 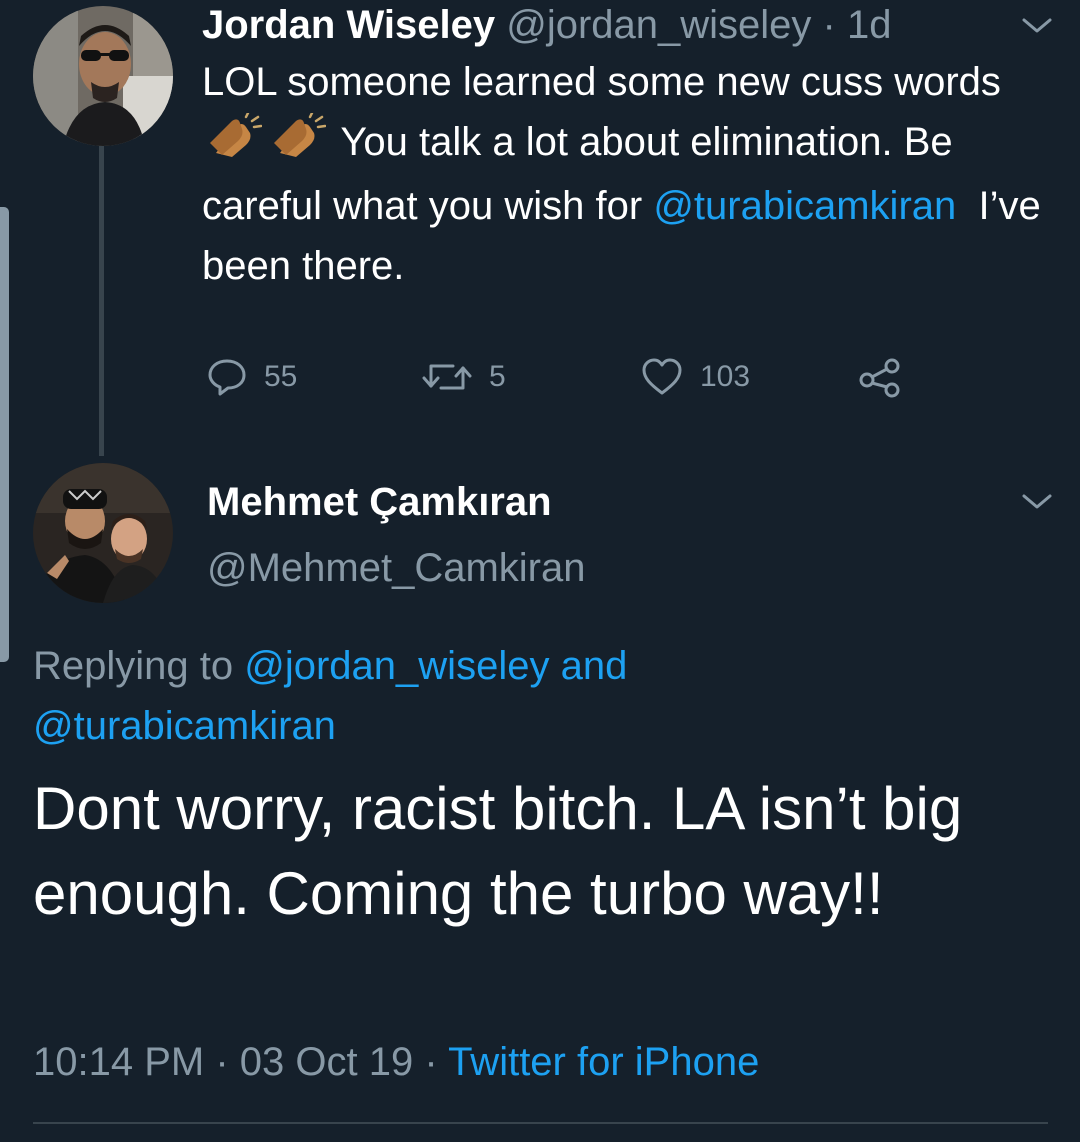 I want to click on tweet2-time: 10:14 PM, so click(x=119, y=1062).